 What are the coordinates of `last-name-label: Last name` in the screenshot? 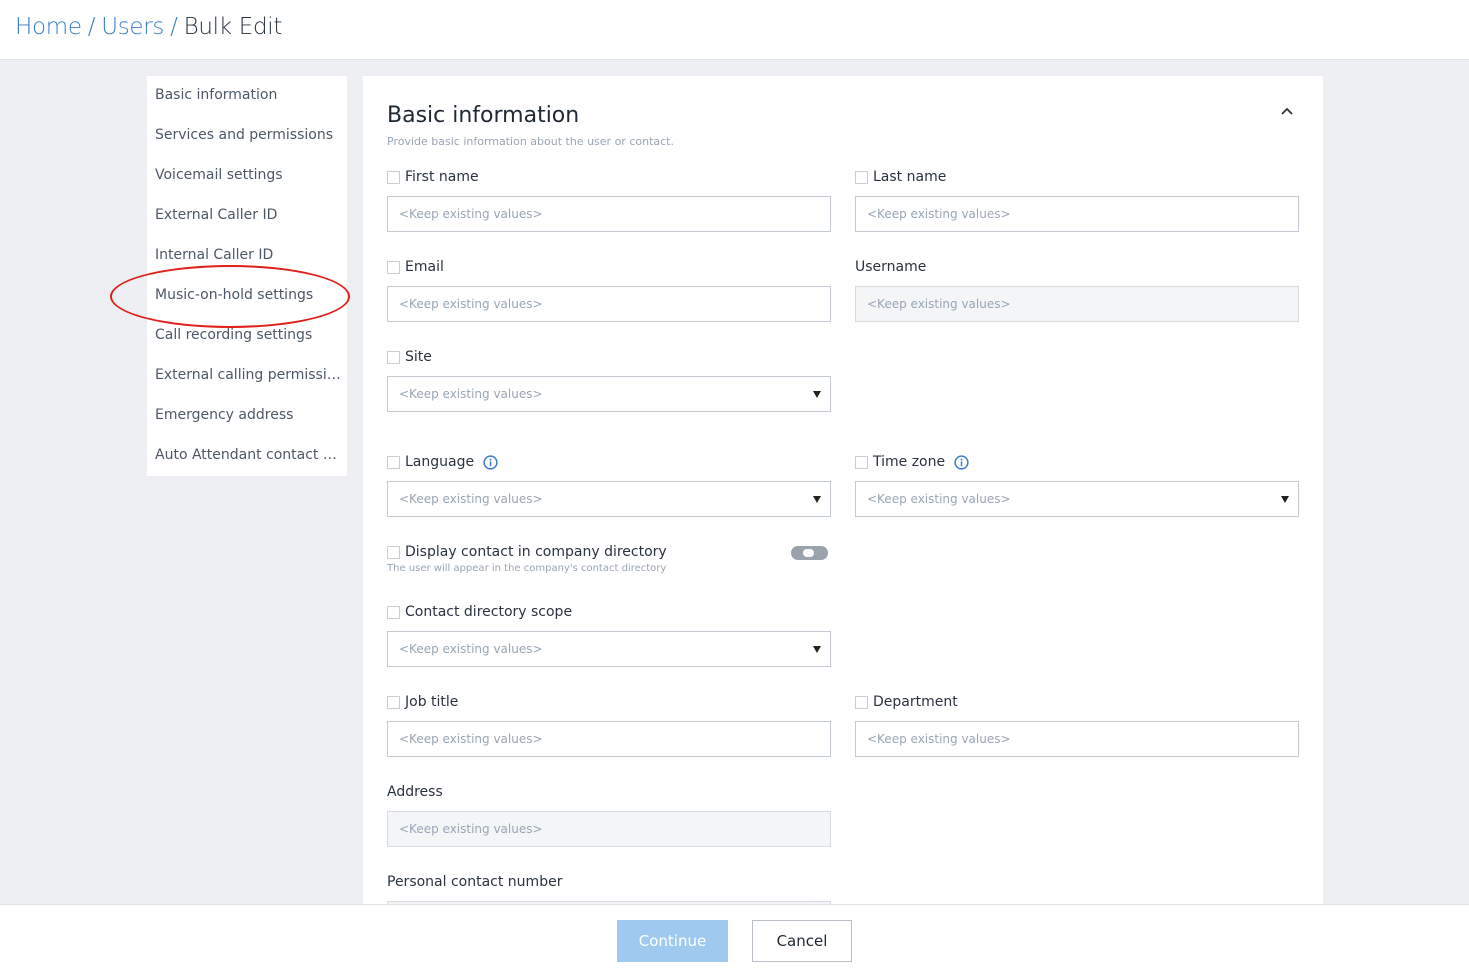 It's located at (900, 177).